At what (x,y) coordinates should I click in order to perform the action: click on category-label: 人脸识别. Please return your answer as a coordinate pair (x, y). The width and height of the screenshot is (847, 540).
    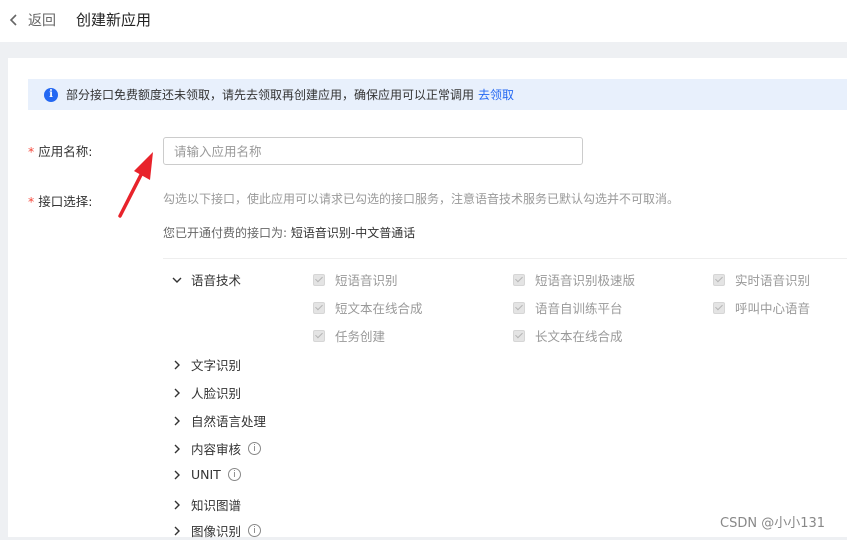
    Looking at the image, I should click on (216, 393).